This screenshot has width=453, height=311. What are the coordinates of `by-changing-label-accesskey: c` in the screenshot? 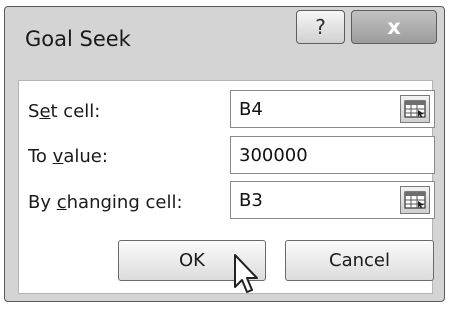 It's located at (61, 202).